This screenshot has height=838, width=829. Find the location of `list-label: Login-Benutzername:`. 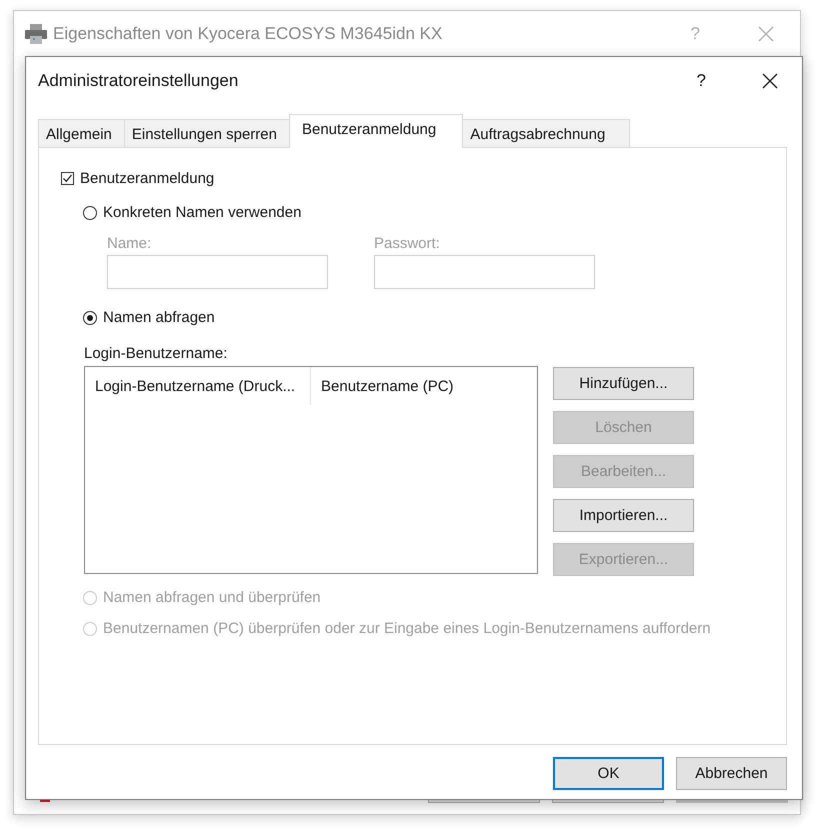

list-label: Login-Benutzername: is located at coordinates (156, 353).